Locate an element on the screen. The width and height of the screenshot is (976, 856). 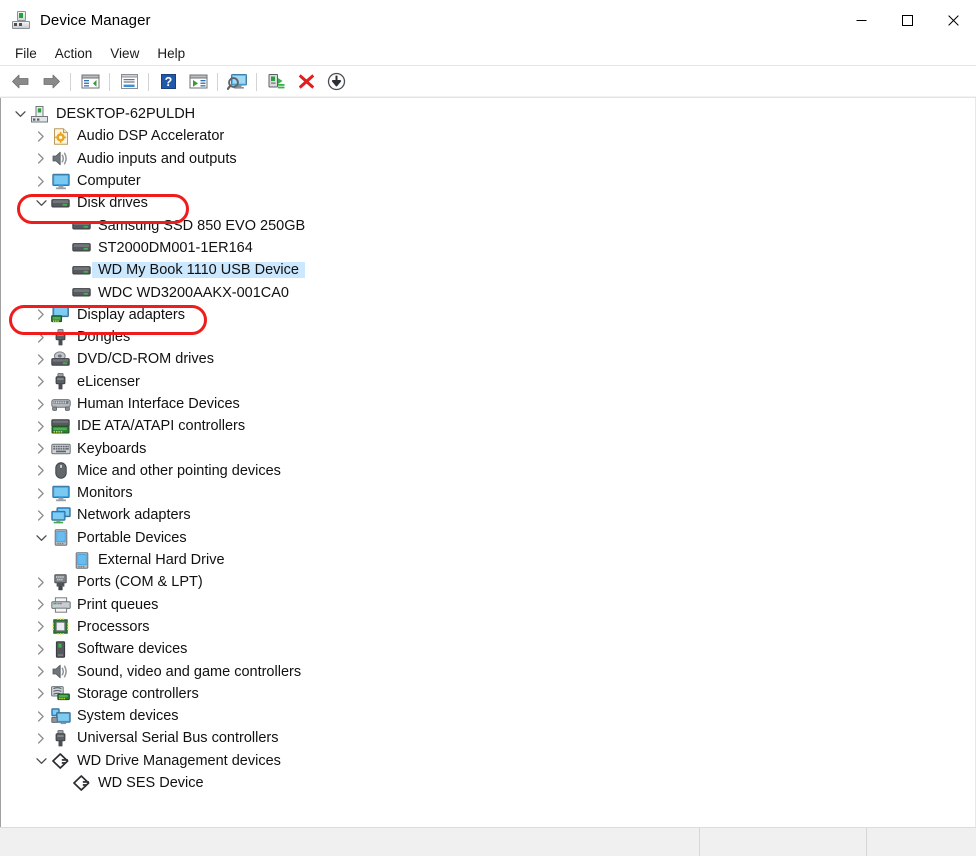
tree-item: Network adapters is located at coordinates (488, 515).